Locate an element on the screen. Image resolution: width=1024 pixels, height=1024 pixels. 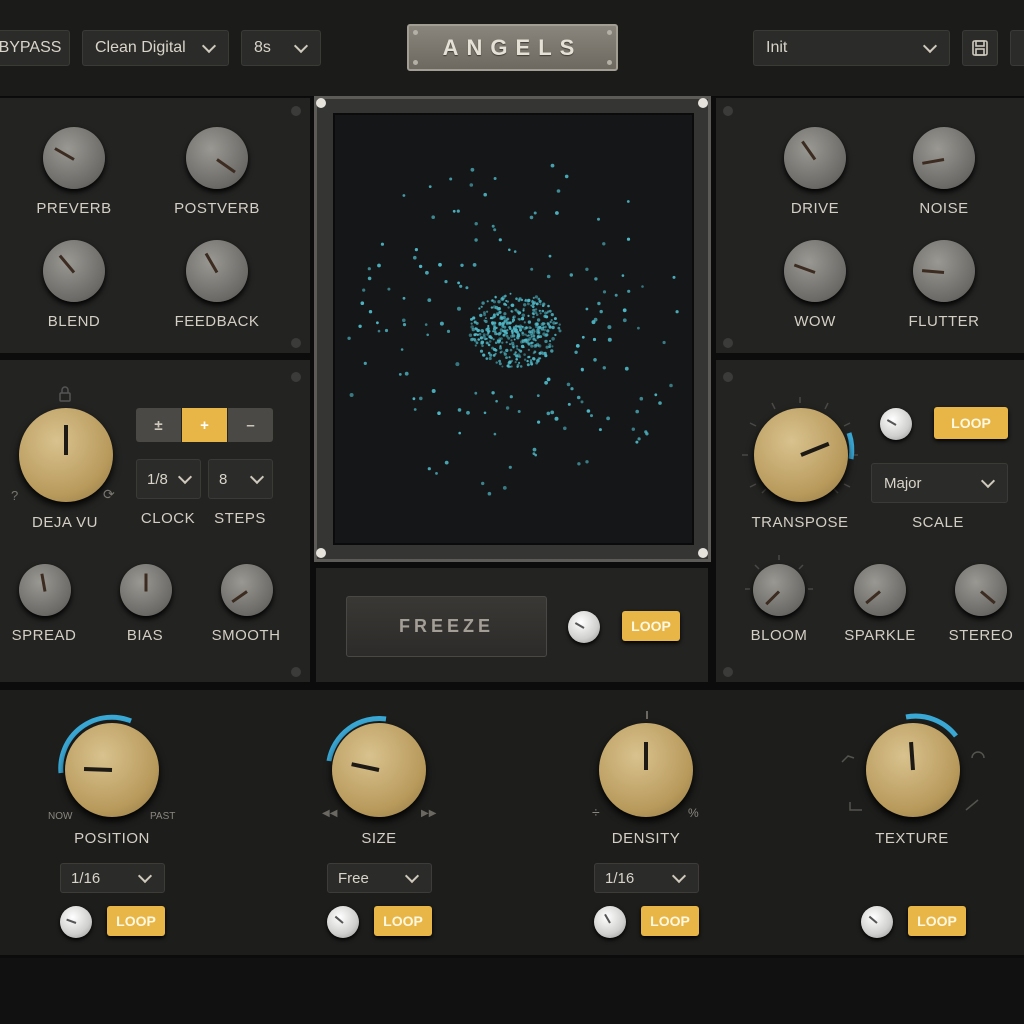
spread-knob is located at coordinates (45, 590).